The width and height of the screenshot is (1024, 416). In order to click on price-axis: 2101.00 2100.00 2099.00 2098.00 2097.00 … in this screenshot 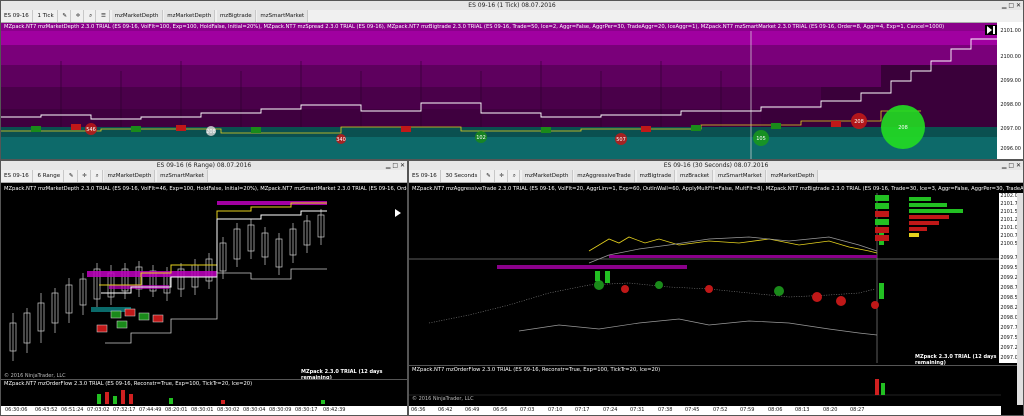, I will do `click(1010, 90)`.